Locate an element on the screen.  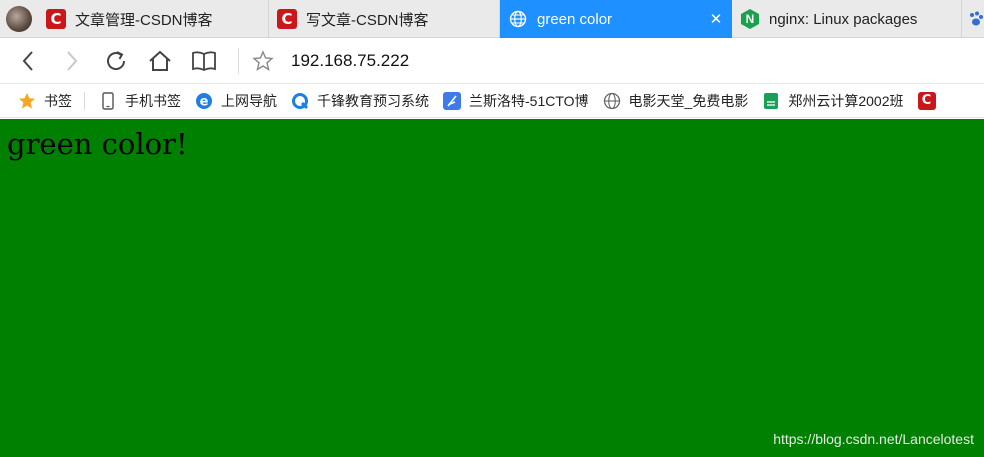
tab-write-article: C 写文章-CSDN博客 is located at coordinates (384, 19).